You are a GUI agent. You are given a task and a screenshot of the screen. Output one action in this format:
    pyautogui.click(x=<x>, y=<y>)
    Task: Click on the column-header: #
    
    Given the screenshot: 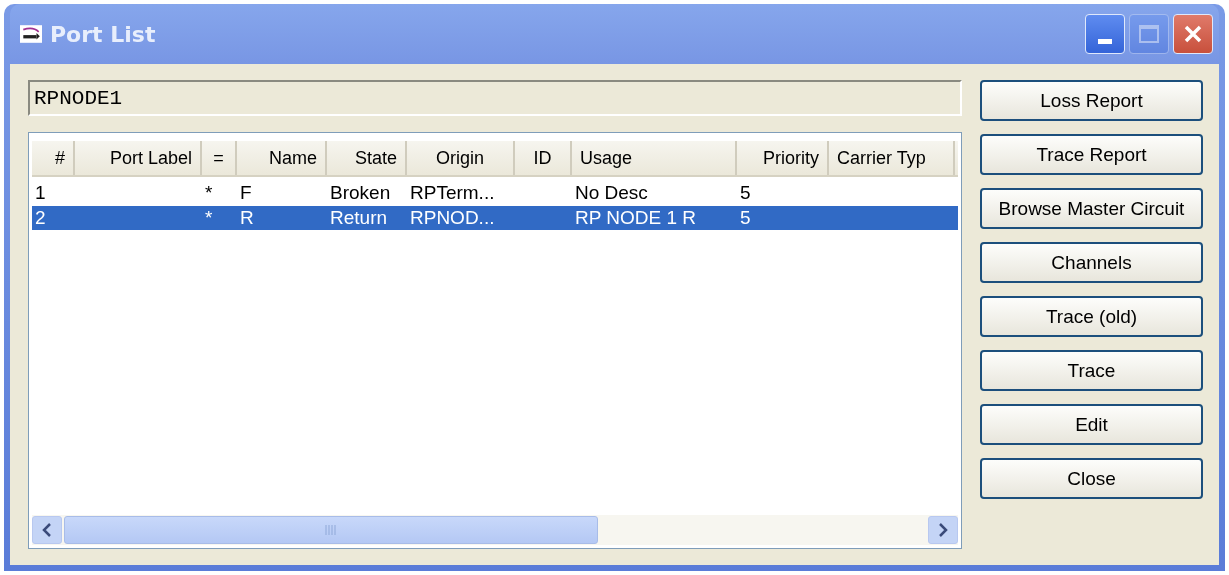 What is the action you would take?
    pyautogui.click(x=53, y=158)
    